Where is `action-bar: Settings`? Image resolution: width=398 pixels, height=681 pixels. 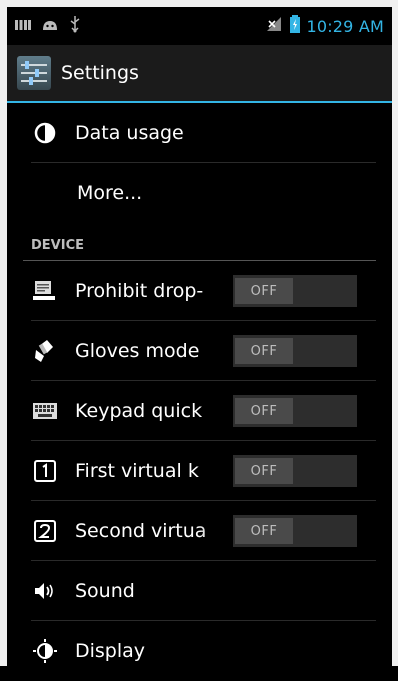 action-bar: Settings is located at coordinates (199, 74).